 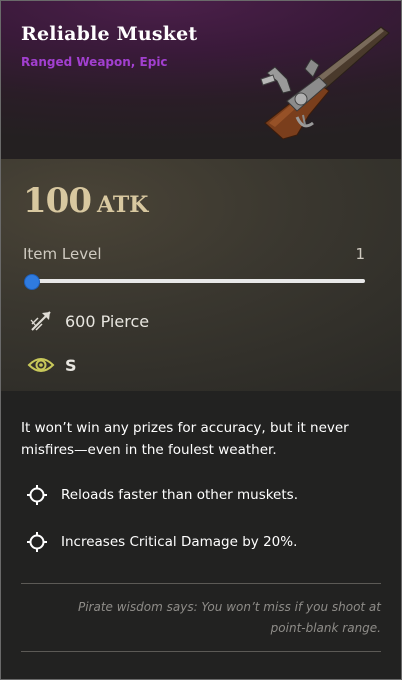 I want to click on item-level-slider-thumb, so click(x=32, y=282).